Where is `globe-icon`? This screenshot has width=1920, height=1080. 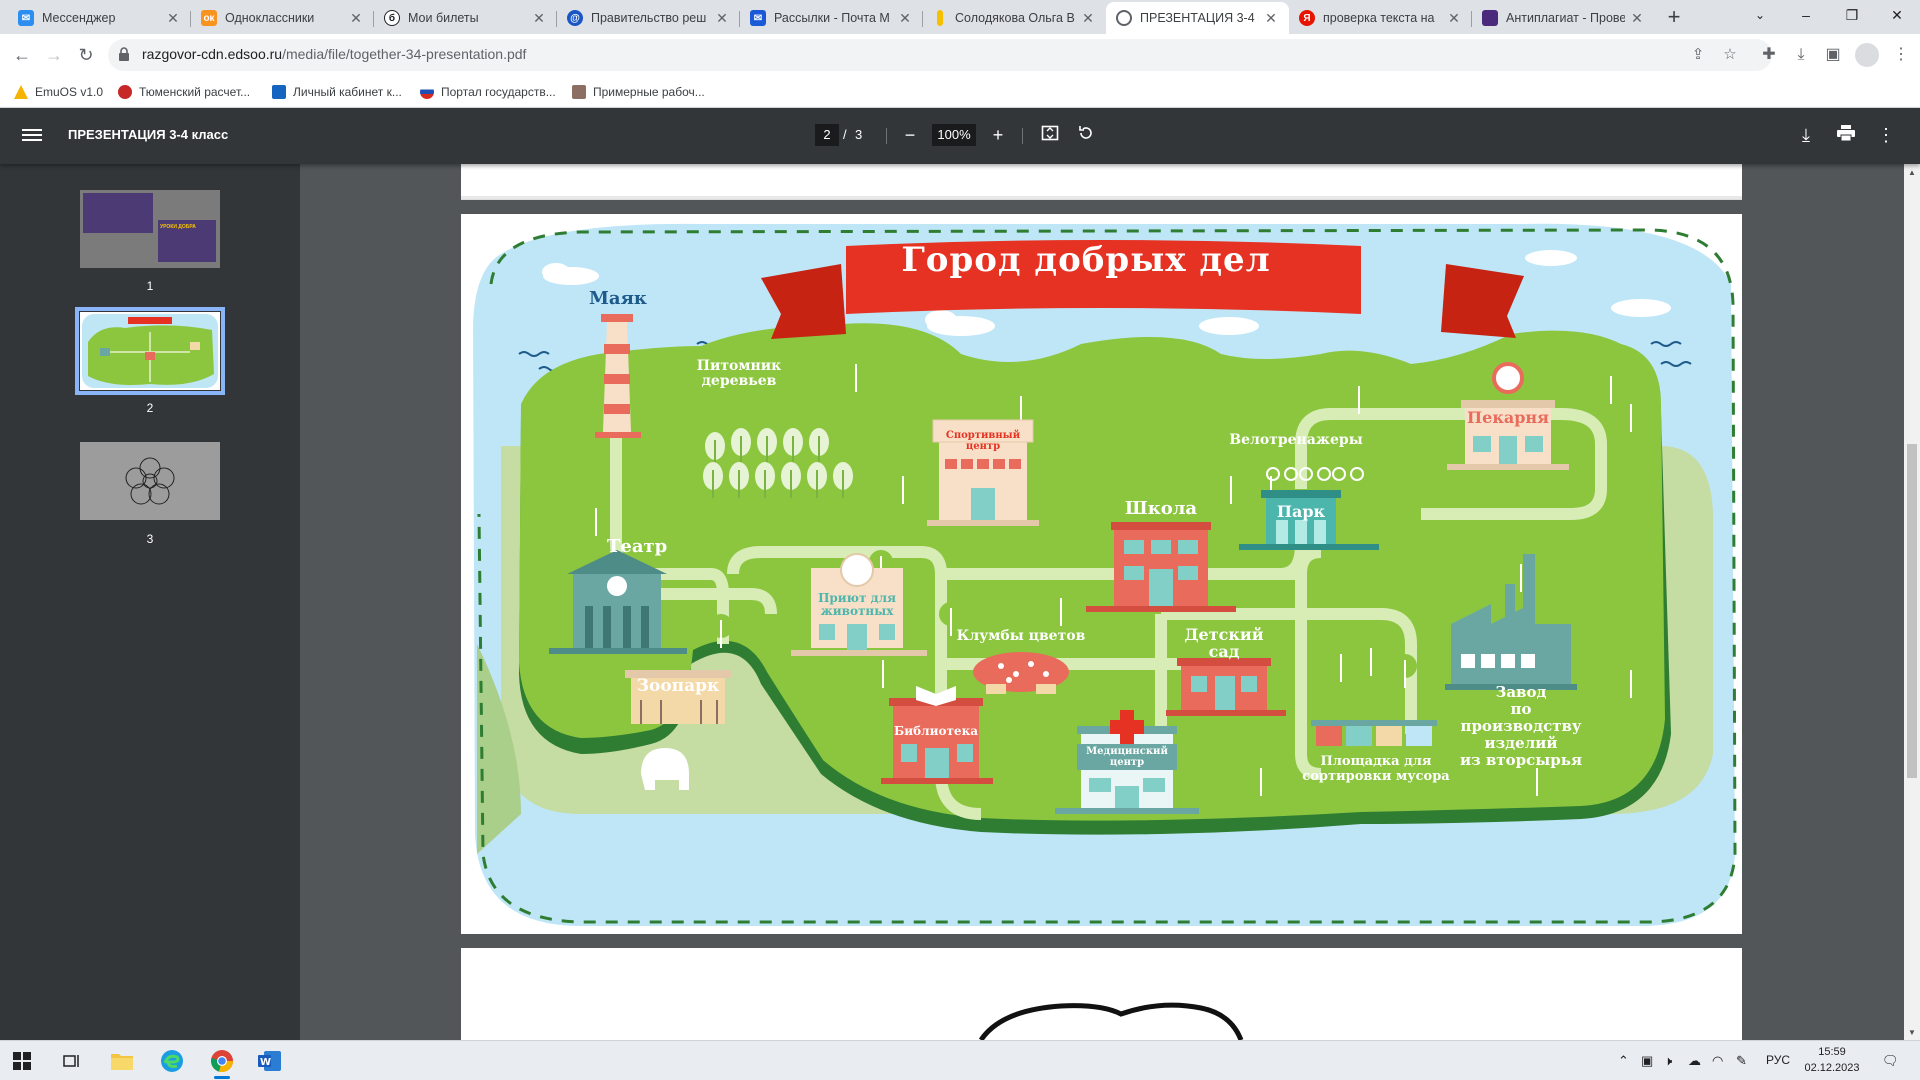
globe-icon is located at coordinates (1124, 18).